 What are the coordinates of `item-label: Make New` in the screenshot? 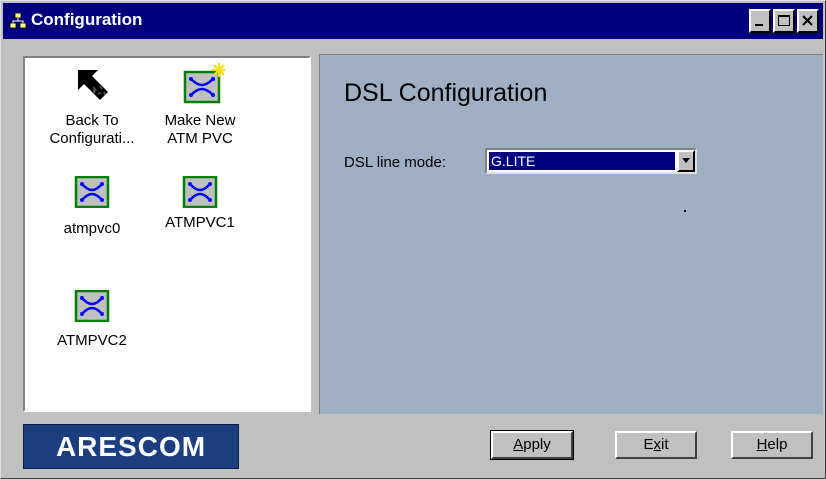 It's located at (200, 120).